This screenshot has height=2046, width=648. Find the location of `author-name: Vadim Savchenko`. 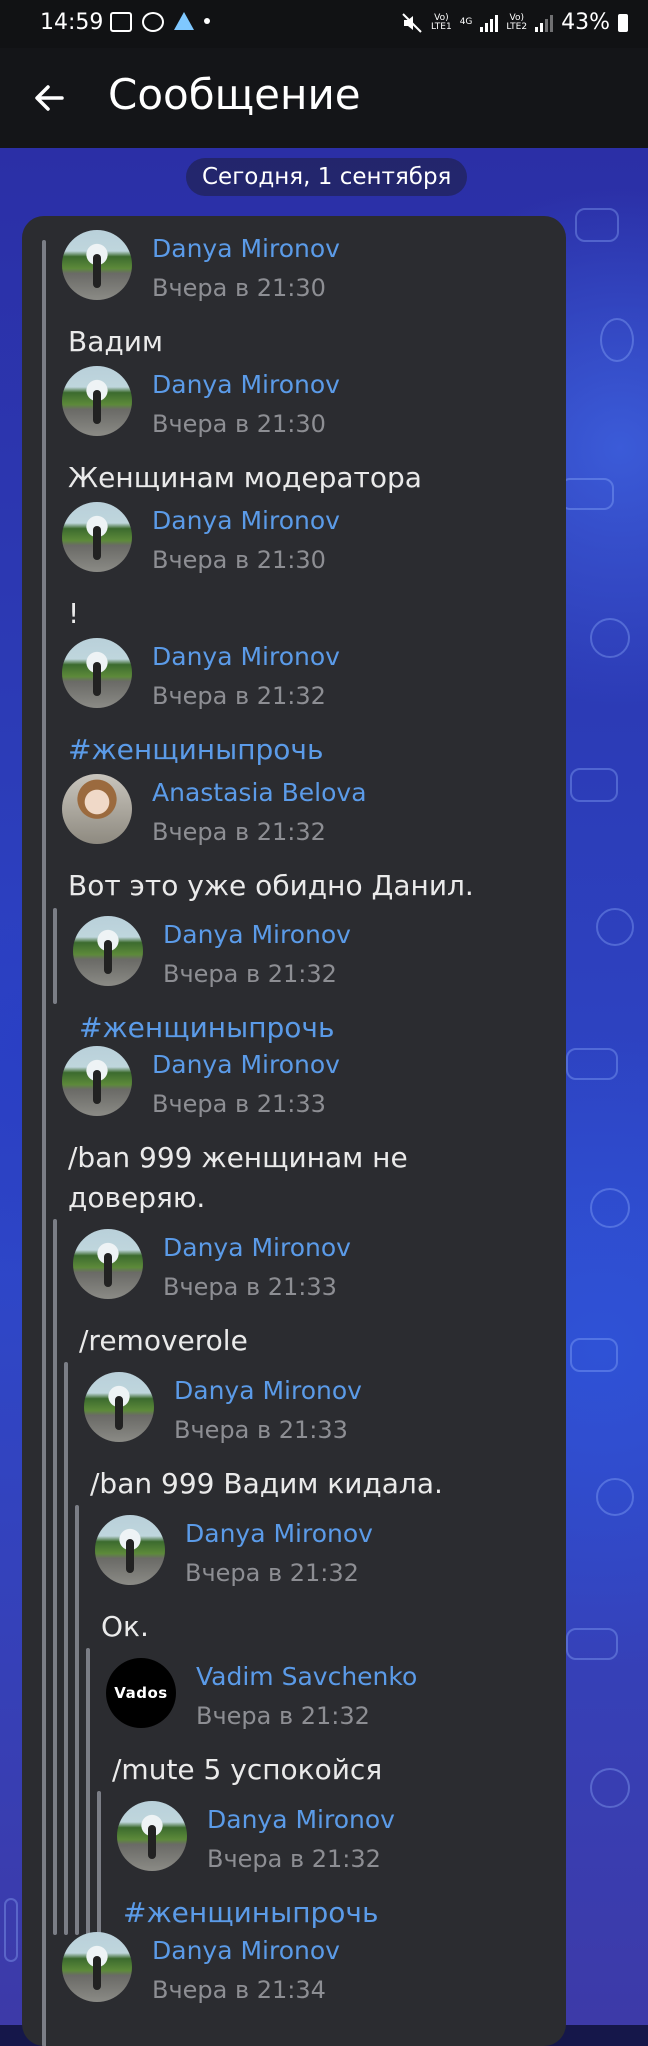

author-name: Vadim Savchenko is located at coordinates (306, 1676).